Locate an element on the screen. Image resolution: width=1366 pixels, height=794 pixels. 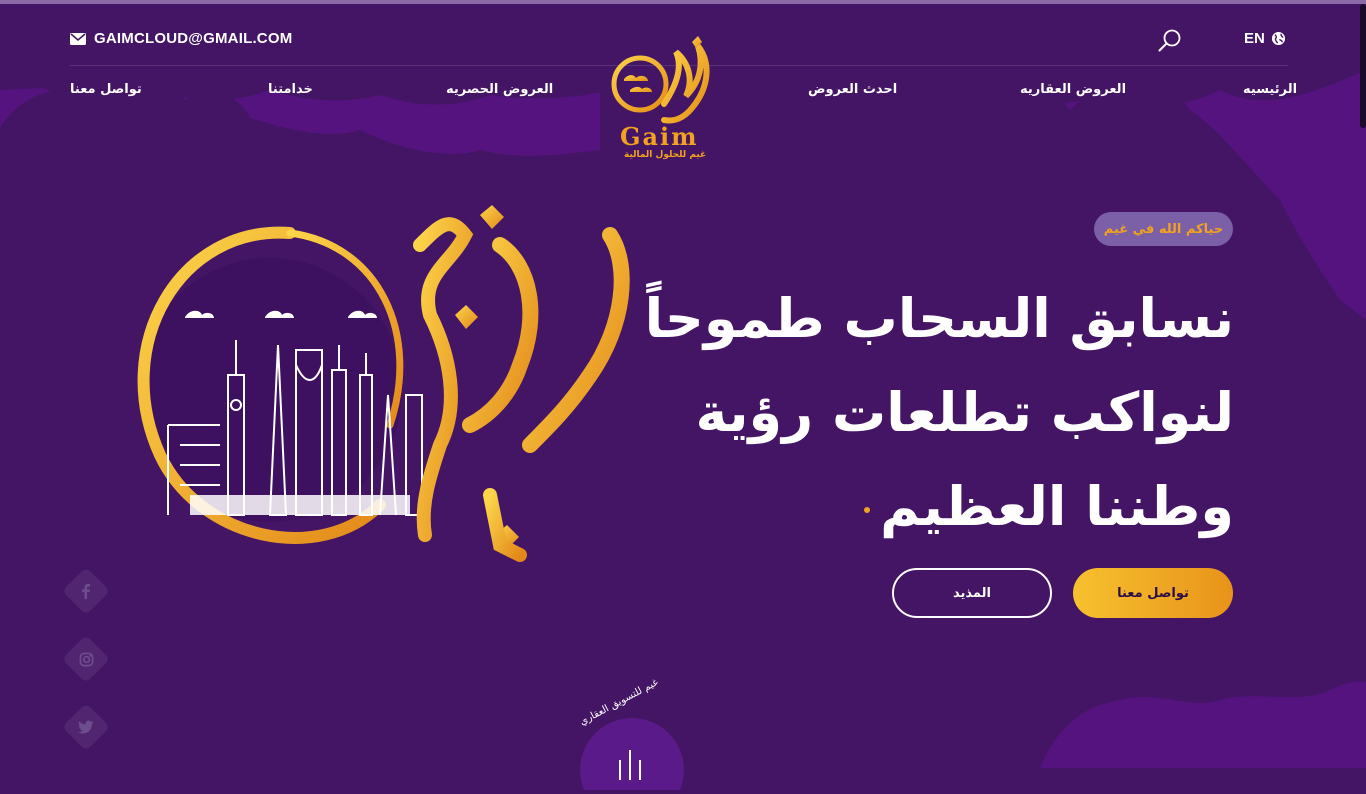
contact-us-button: تواصل معنا is located at coordinates (1153, 593).